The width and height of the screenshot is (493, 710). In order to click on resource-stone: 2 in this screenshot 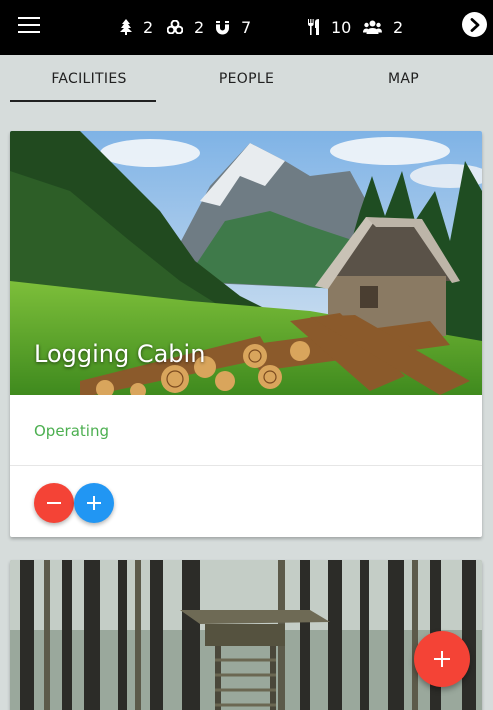, I will do `click(185, 27)`.